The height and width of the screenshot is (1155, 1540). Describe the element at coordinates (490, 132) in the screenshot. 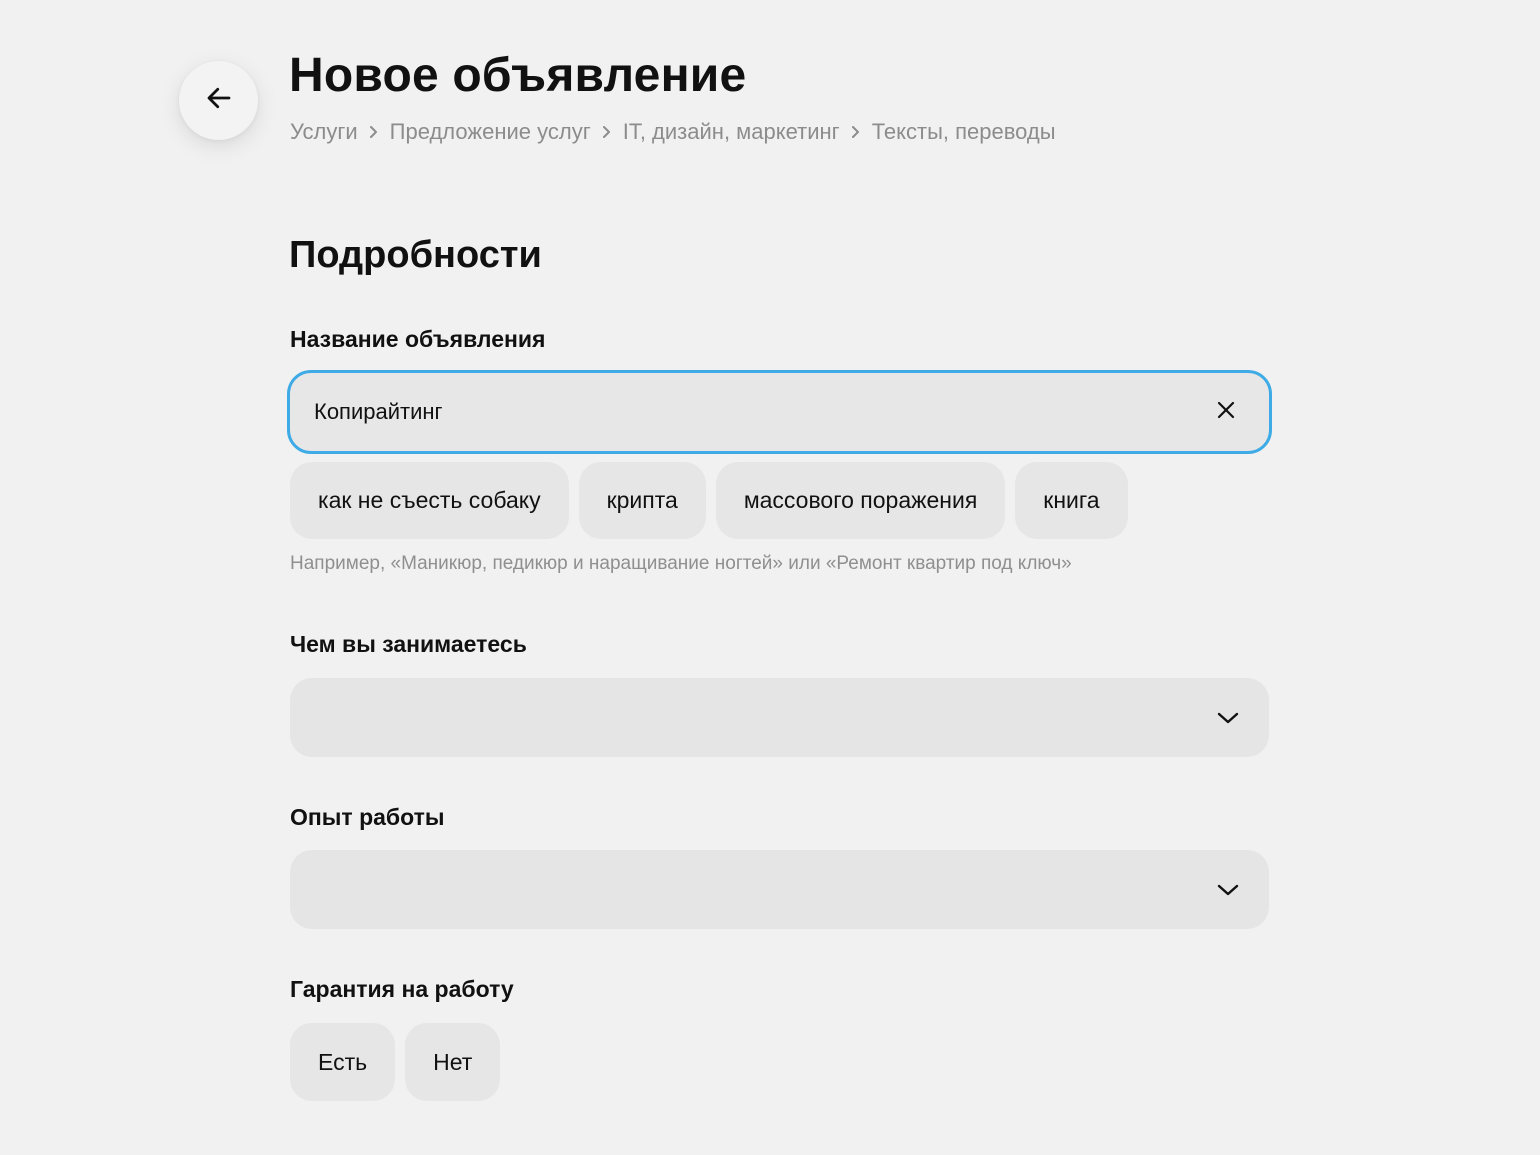

I see `breadcrumb-item-service-offer: Предложение услуг` at that location.